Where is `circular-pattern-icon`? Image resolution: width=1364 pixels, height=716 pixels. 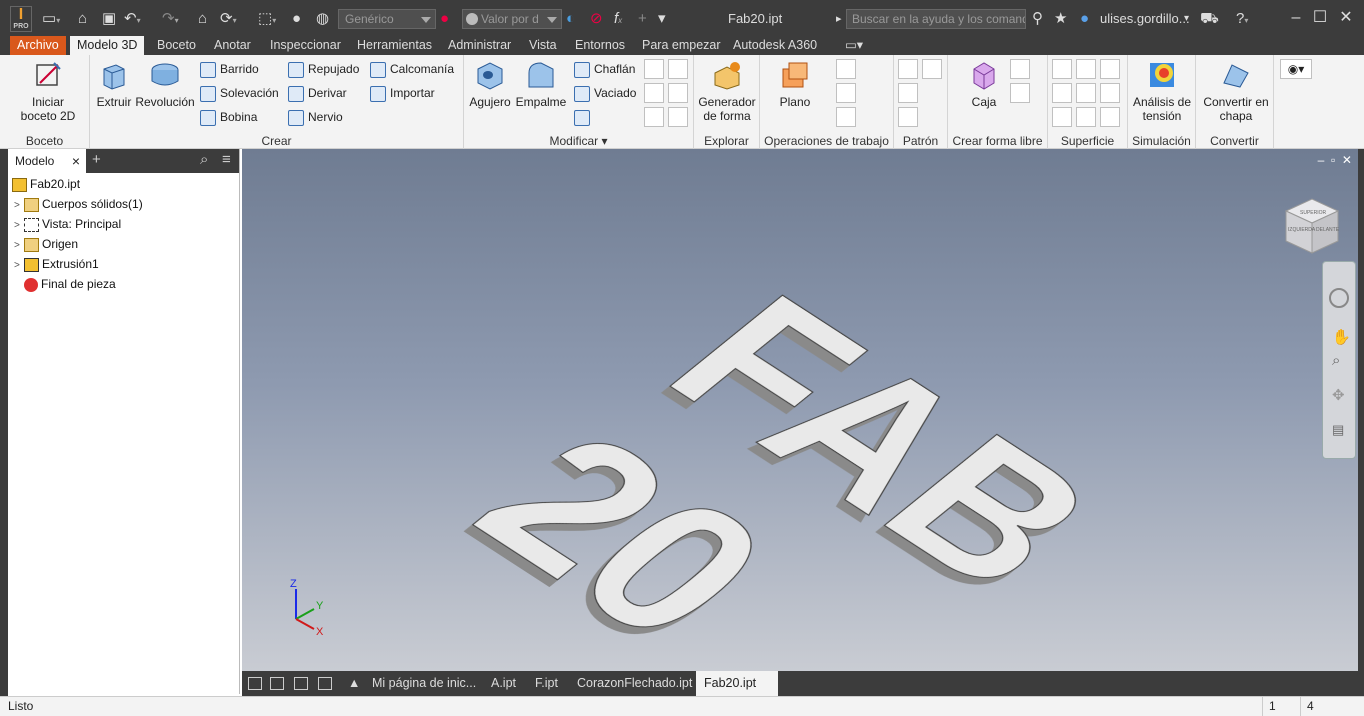 circular-pattern-icon is located at coordinates (908, 93).